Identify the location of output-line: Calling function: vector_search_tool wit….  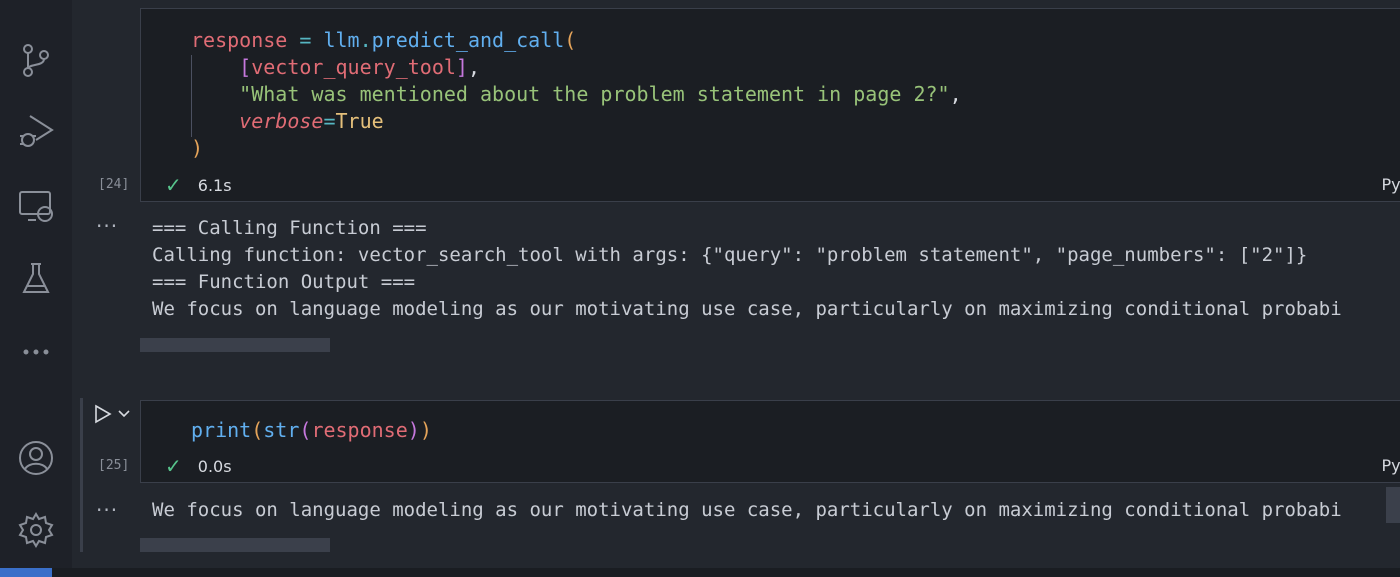
(730, 255).